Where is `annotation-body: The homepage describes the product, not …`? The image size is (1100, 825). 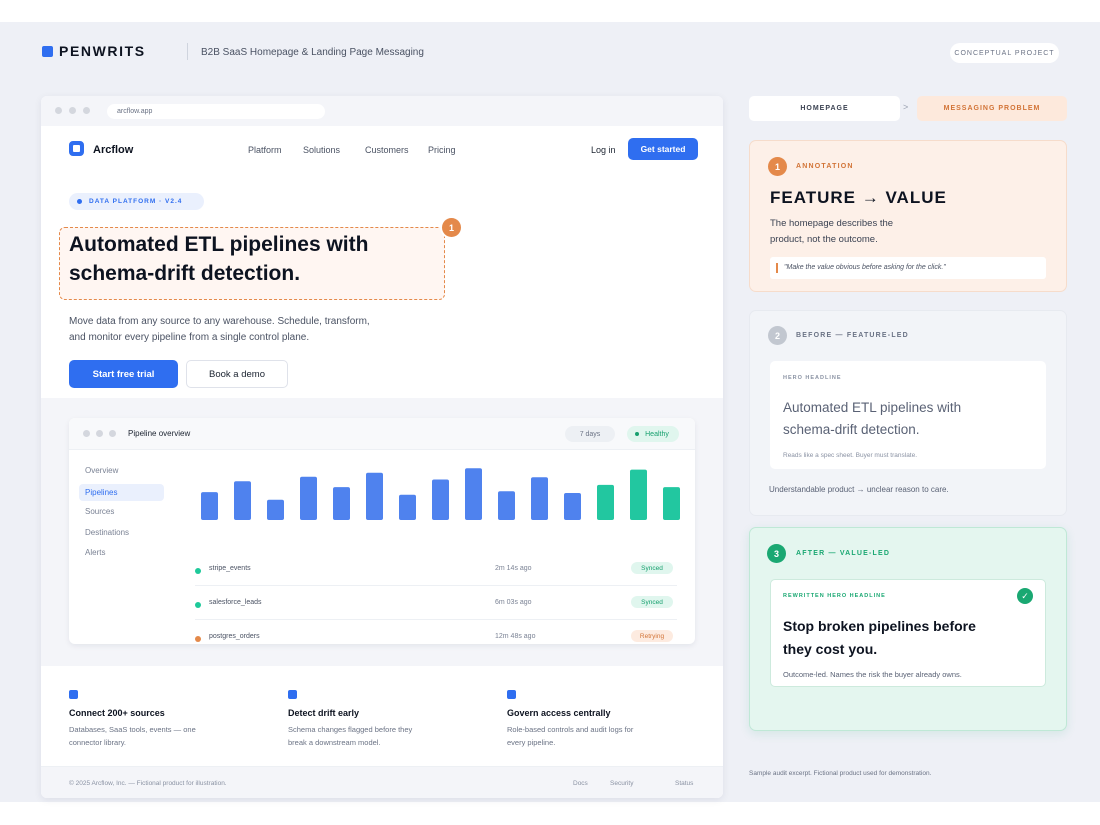 annotation-body: The homepage describes the product, not … is located at coordinates (832, 231).